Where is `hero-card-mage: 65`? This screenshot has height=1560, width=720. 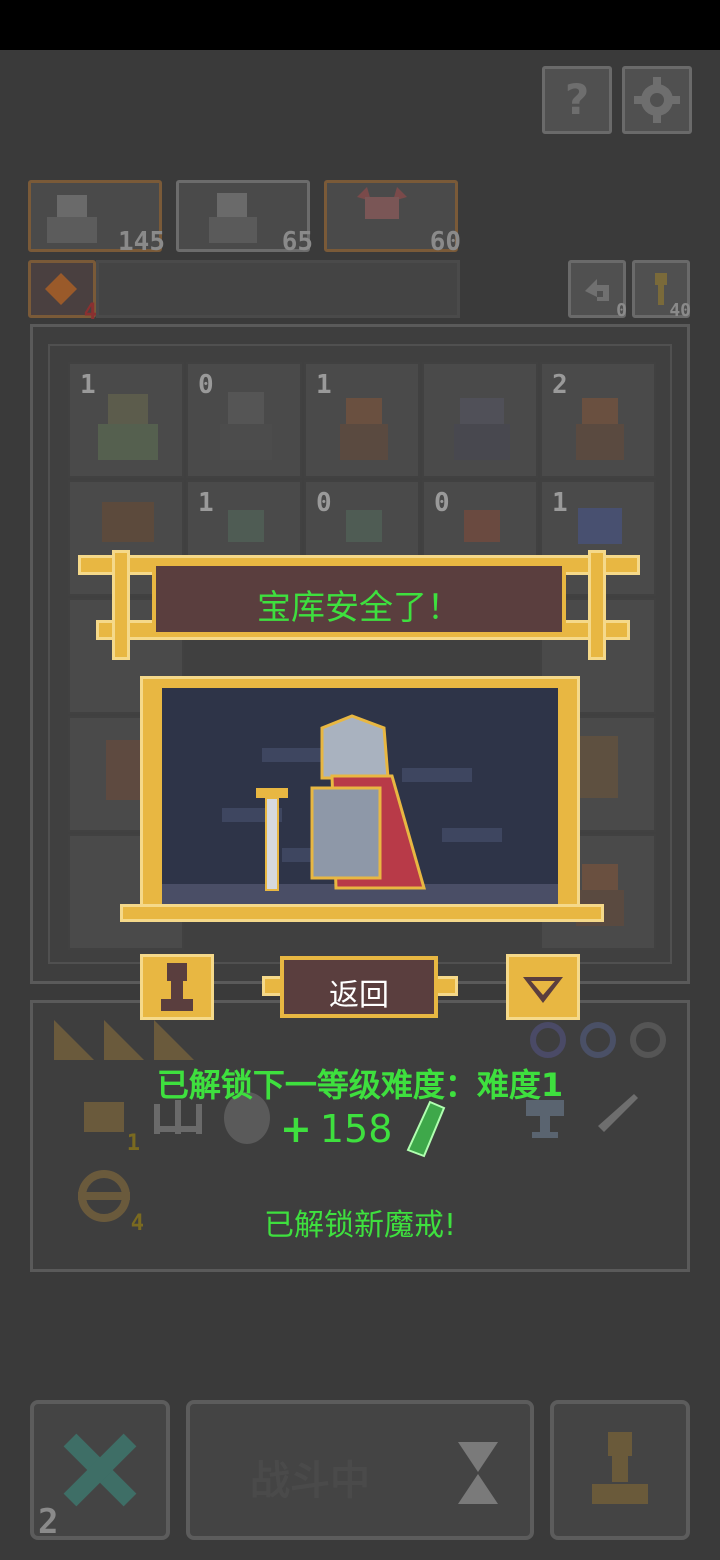 hero-card-mage: 65 is located at coordinates (244, 218).